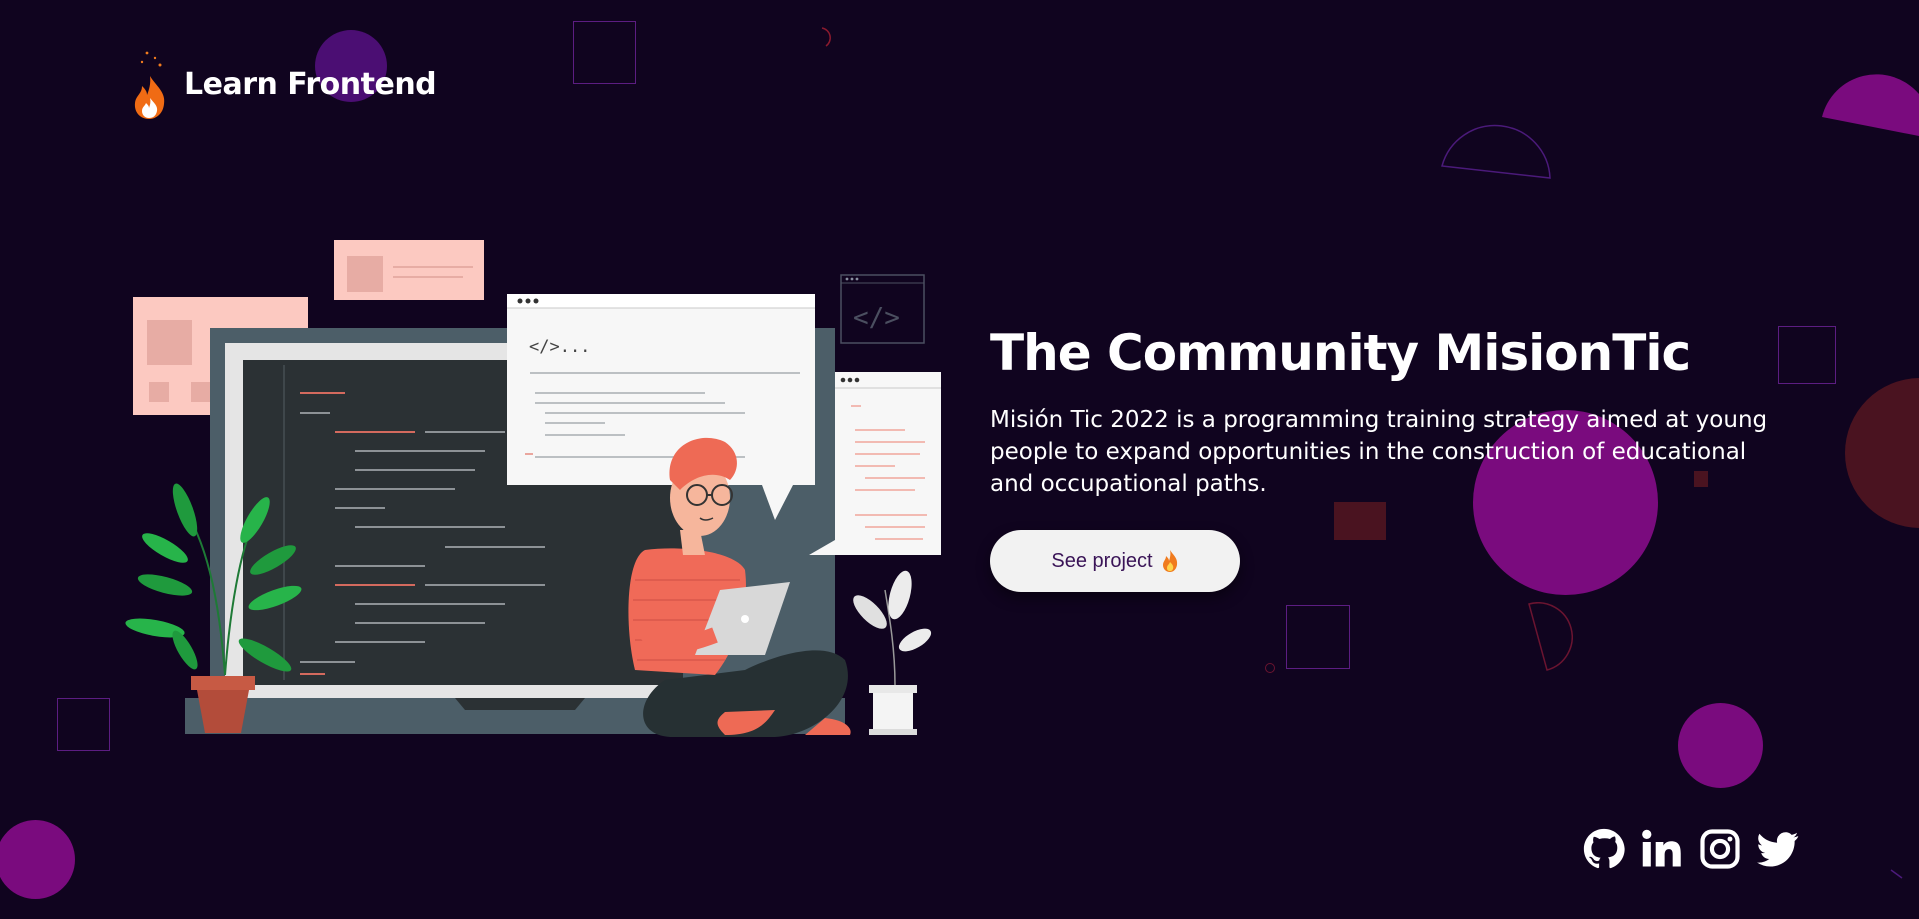 The height and width of the screenshot is (919, 1919). I want to click on see-project-button: See project, so click(1115, 561).